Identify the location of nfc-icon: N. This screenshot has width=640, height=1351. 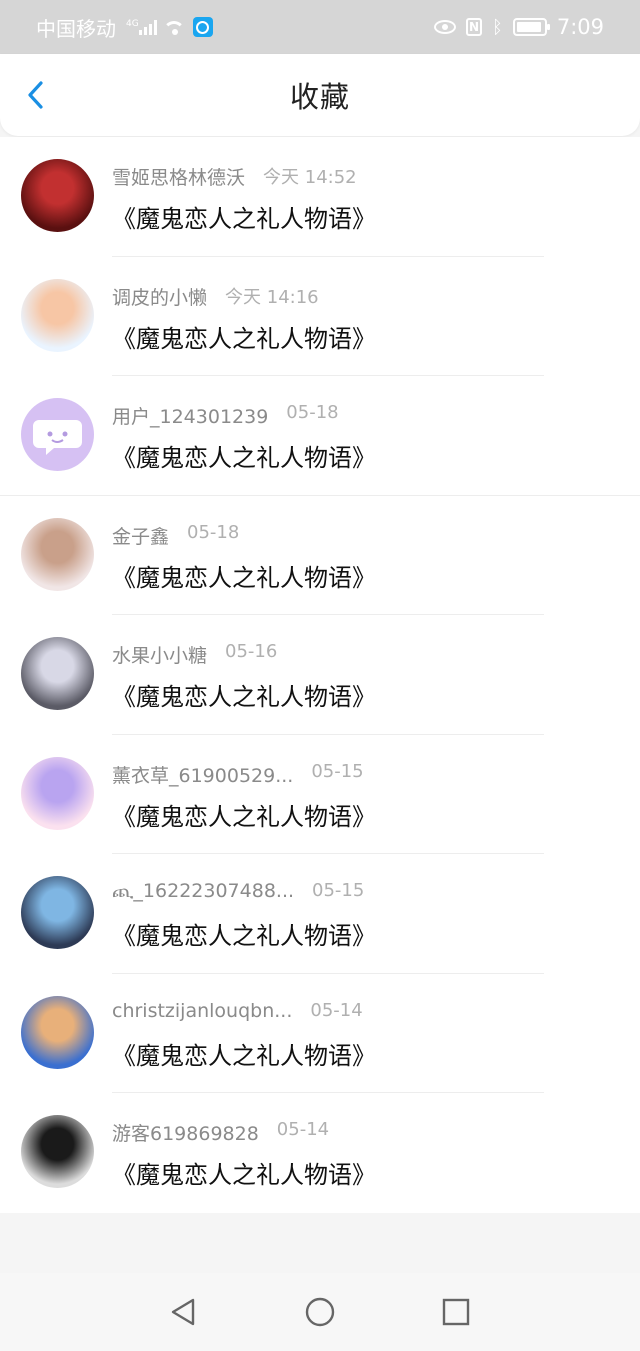
(474, 27).